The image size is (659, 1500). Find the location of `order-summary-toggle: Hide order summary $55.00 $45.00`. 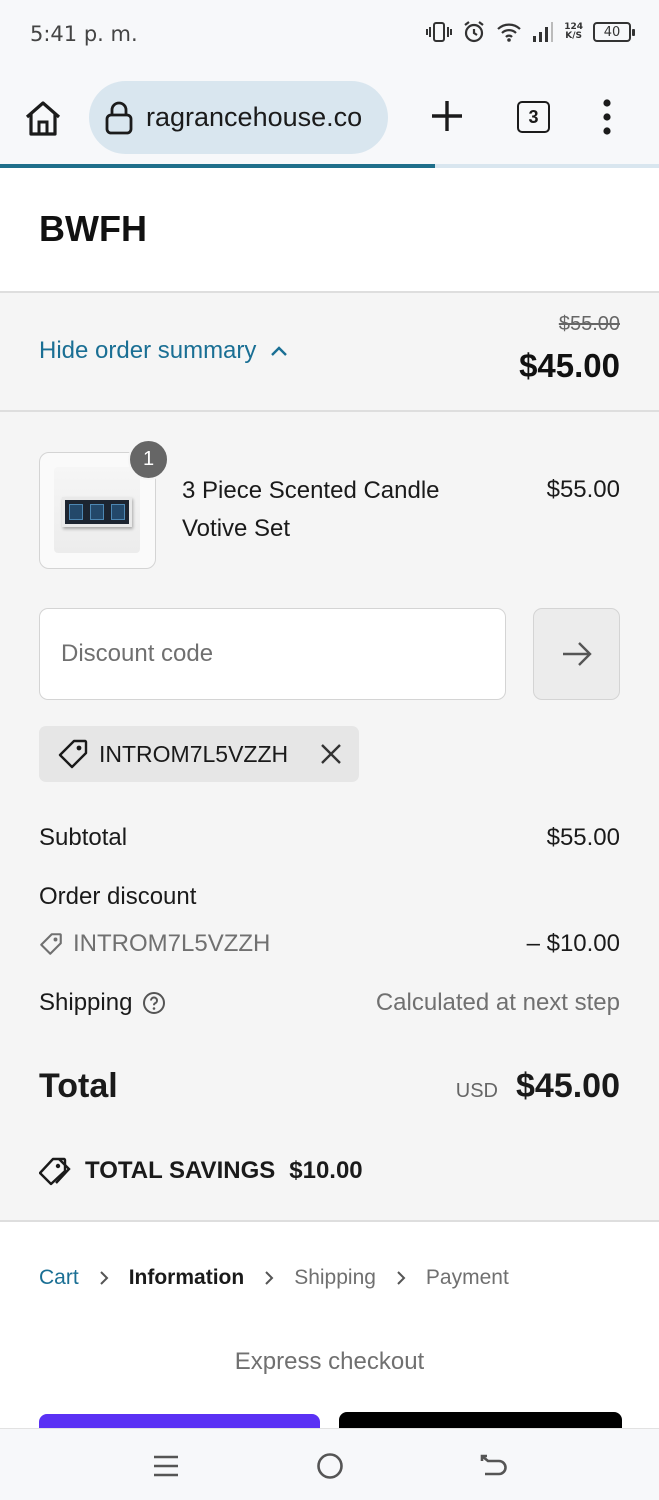

order-summary-toggle: Hide order summary $55.00 $45.00 is located at coordinates (329, 352).